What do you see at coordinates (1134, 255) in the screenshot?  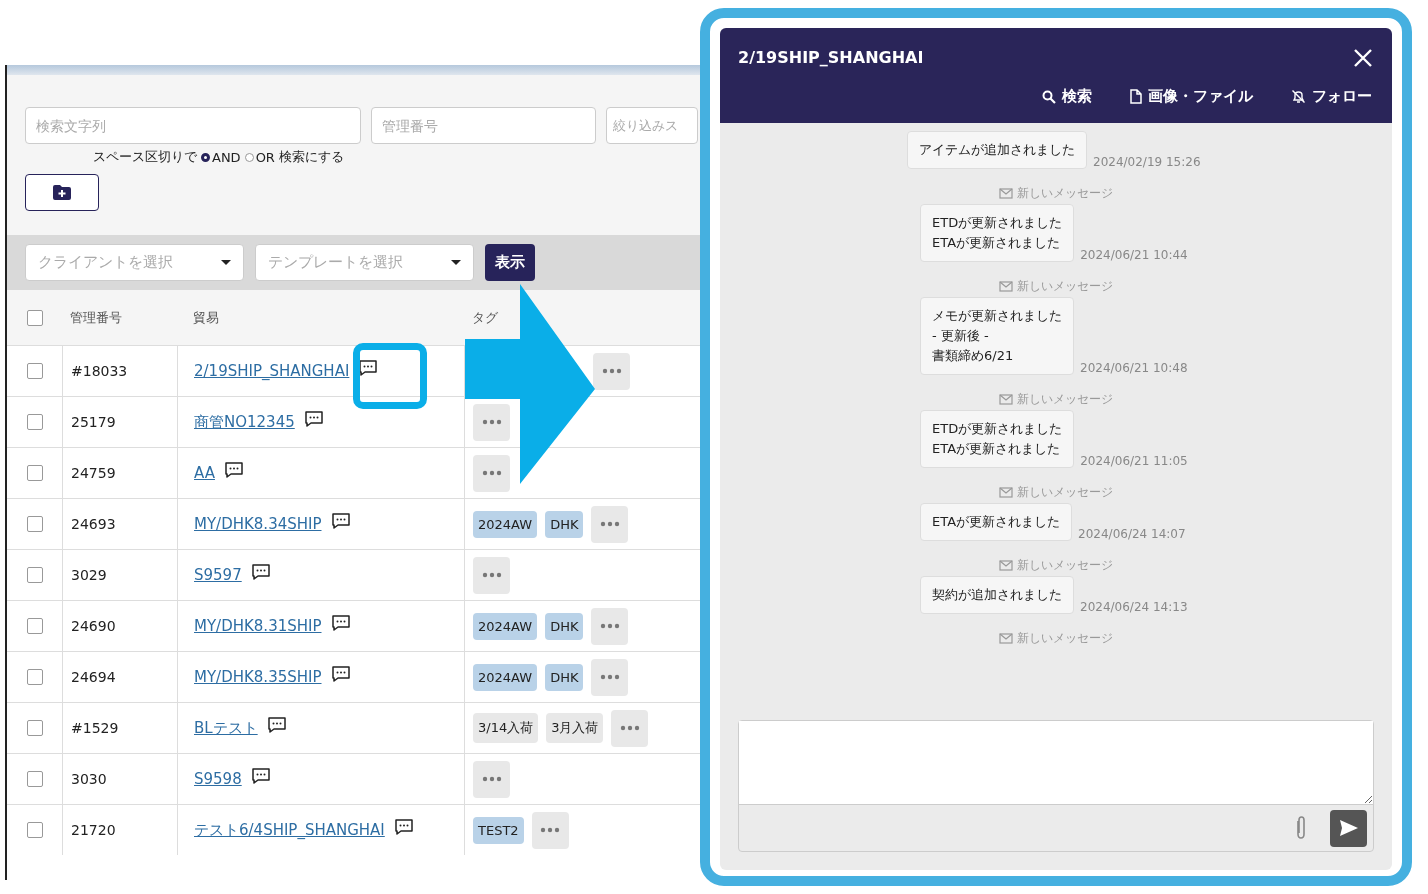 I see `message-time: 2024/06/21 10:44` at bounding box center [1134, 255].